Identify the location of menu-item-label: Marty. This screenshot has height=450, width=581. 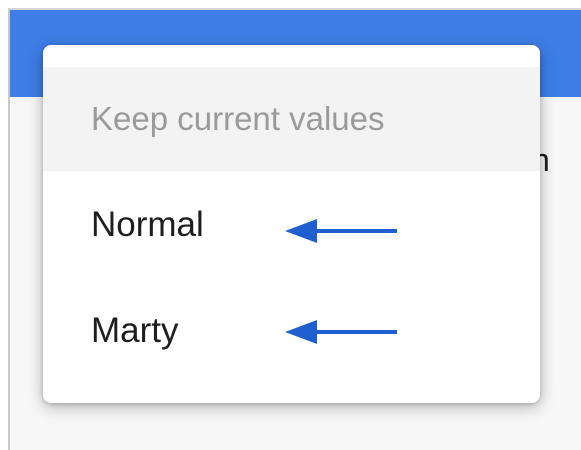
(135, 330).